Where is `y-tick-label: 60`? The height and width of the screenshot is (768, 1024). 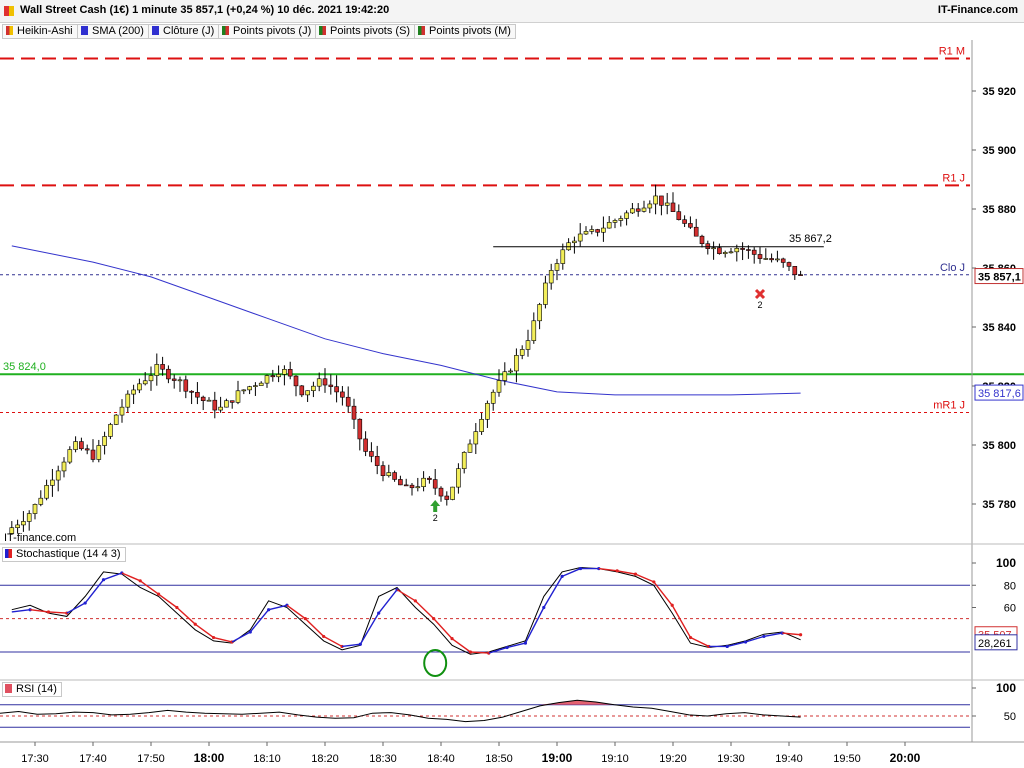 y-tick-label: 60 is located at coordinates (1010, 609).